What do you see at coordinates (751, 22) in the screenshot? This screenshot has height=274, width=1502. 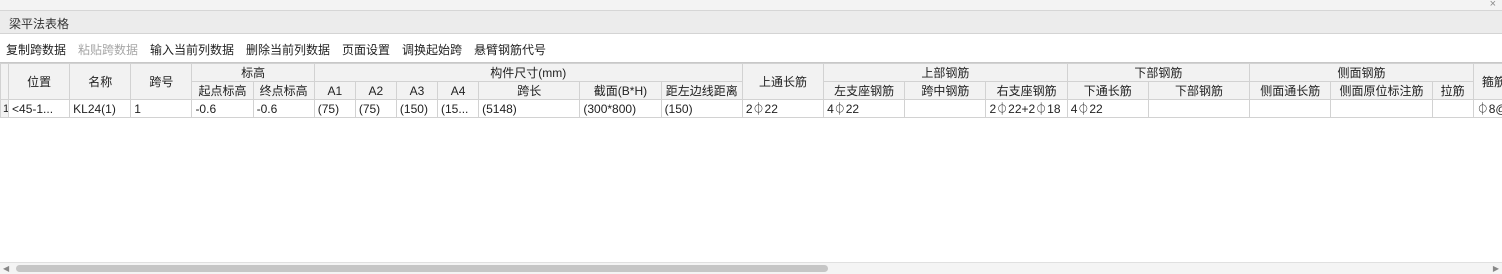 I see `panel-title-bar: 梁平法表格` at bounding box center [751, 22].